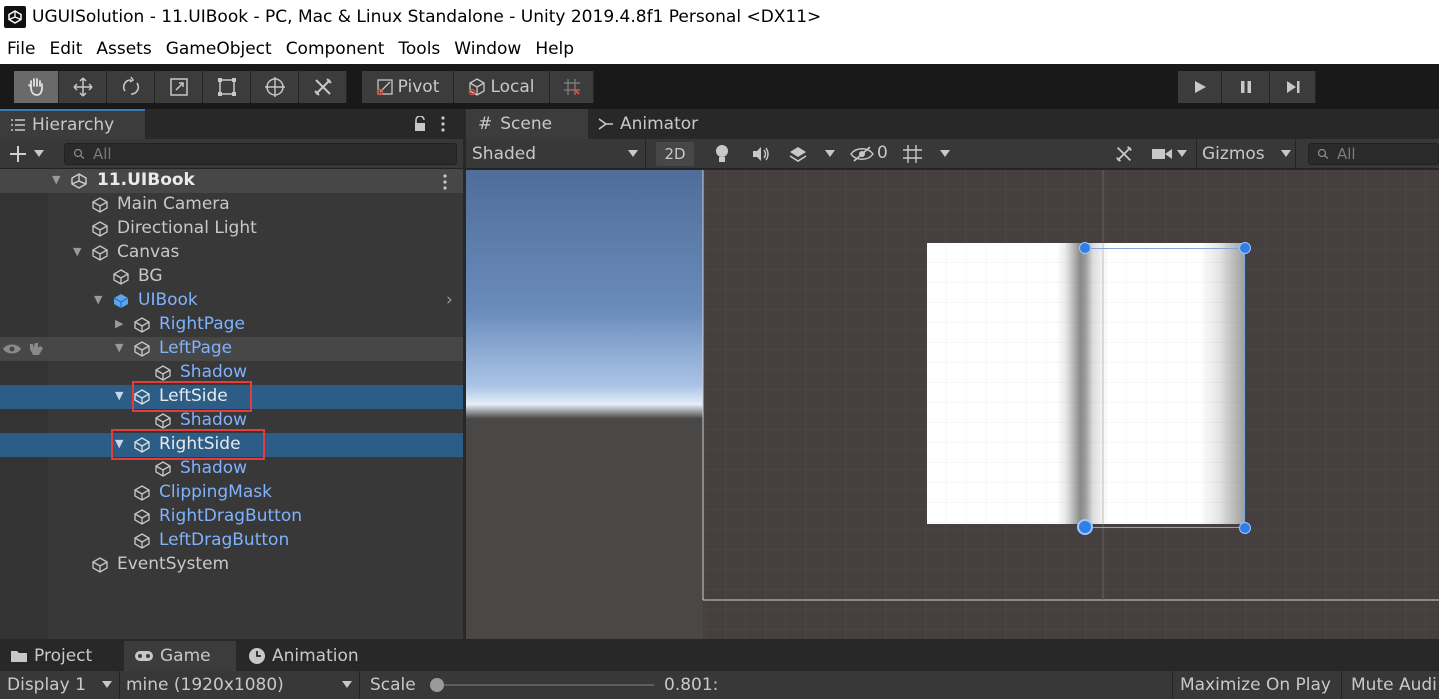 The width and height of the screenshot is (1439, 699). Describe the element at coordinates (1257, 685) in the screenshot. I see `maximize-on-play-toggle: Maximize On Play` at that location.